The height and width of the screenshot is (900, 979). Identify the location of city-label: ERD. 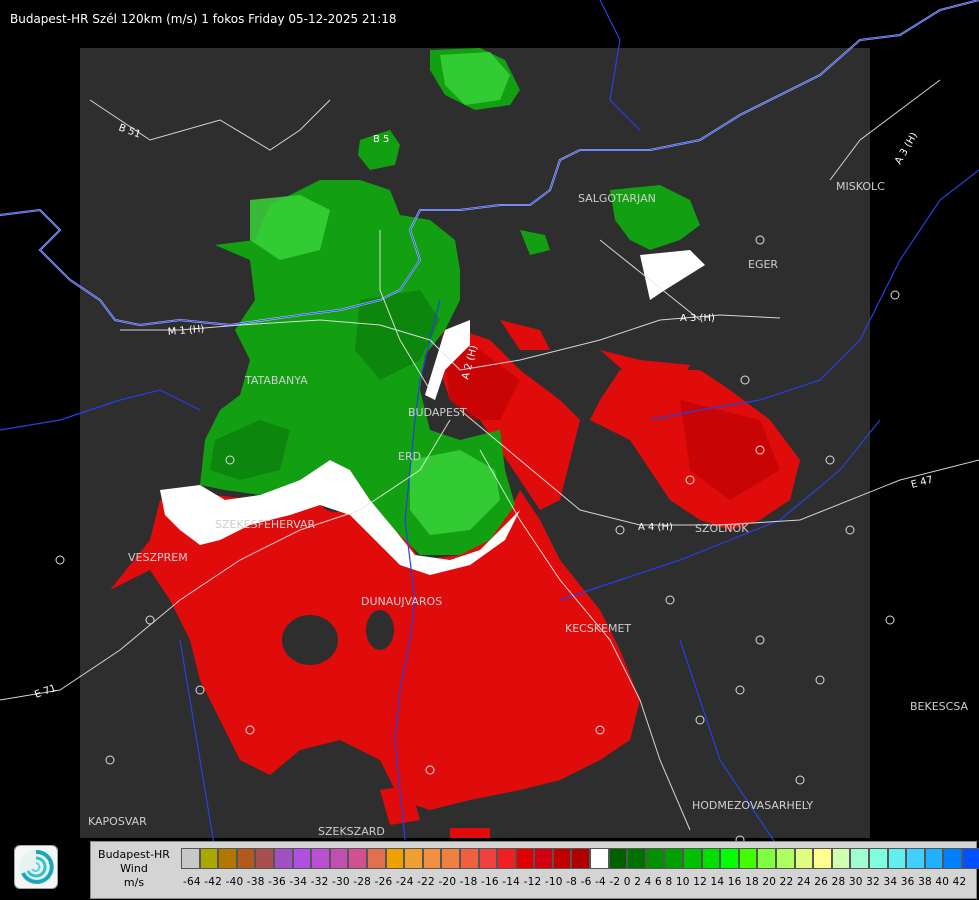
(409, 456).